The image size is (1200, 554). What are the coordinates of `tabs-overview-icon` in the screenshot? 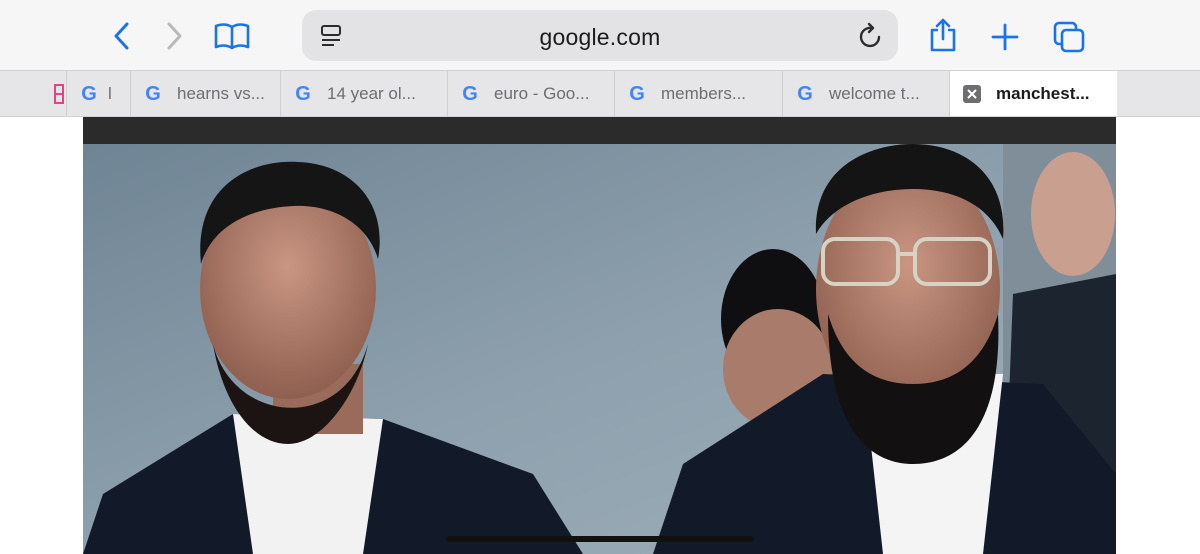 It's located at (1069, 37).